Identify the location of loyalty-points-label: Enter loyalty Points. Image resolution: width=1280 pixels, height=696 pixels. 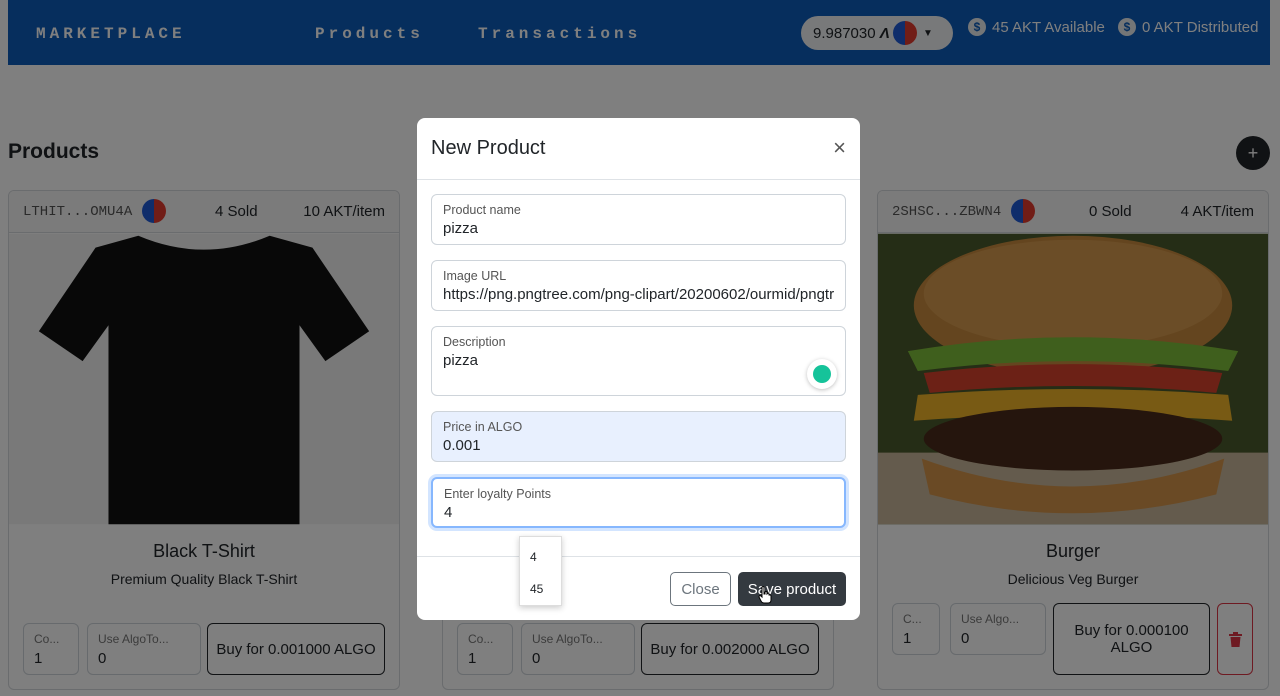
(497, 494).